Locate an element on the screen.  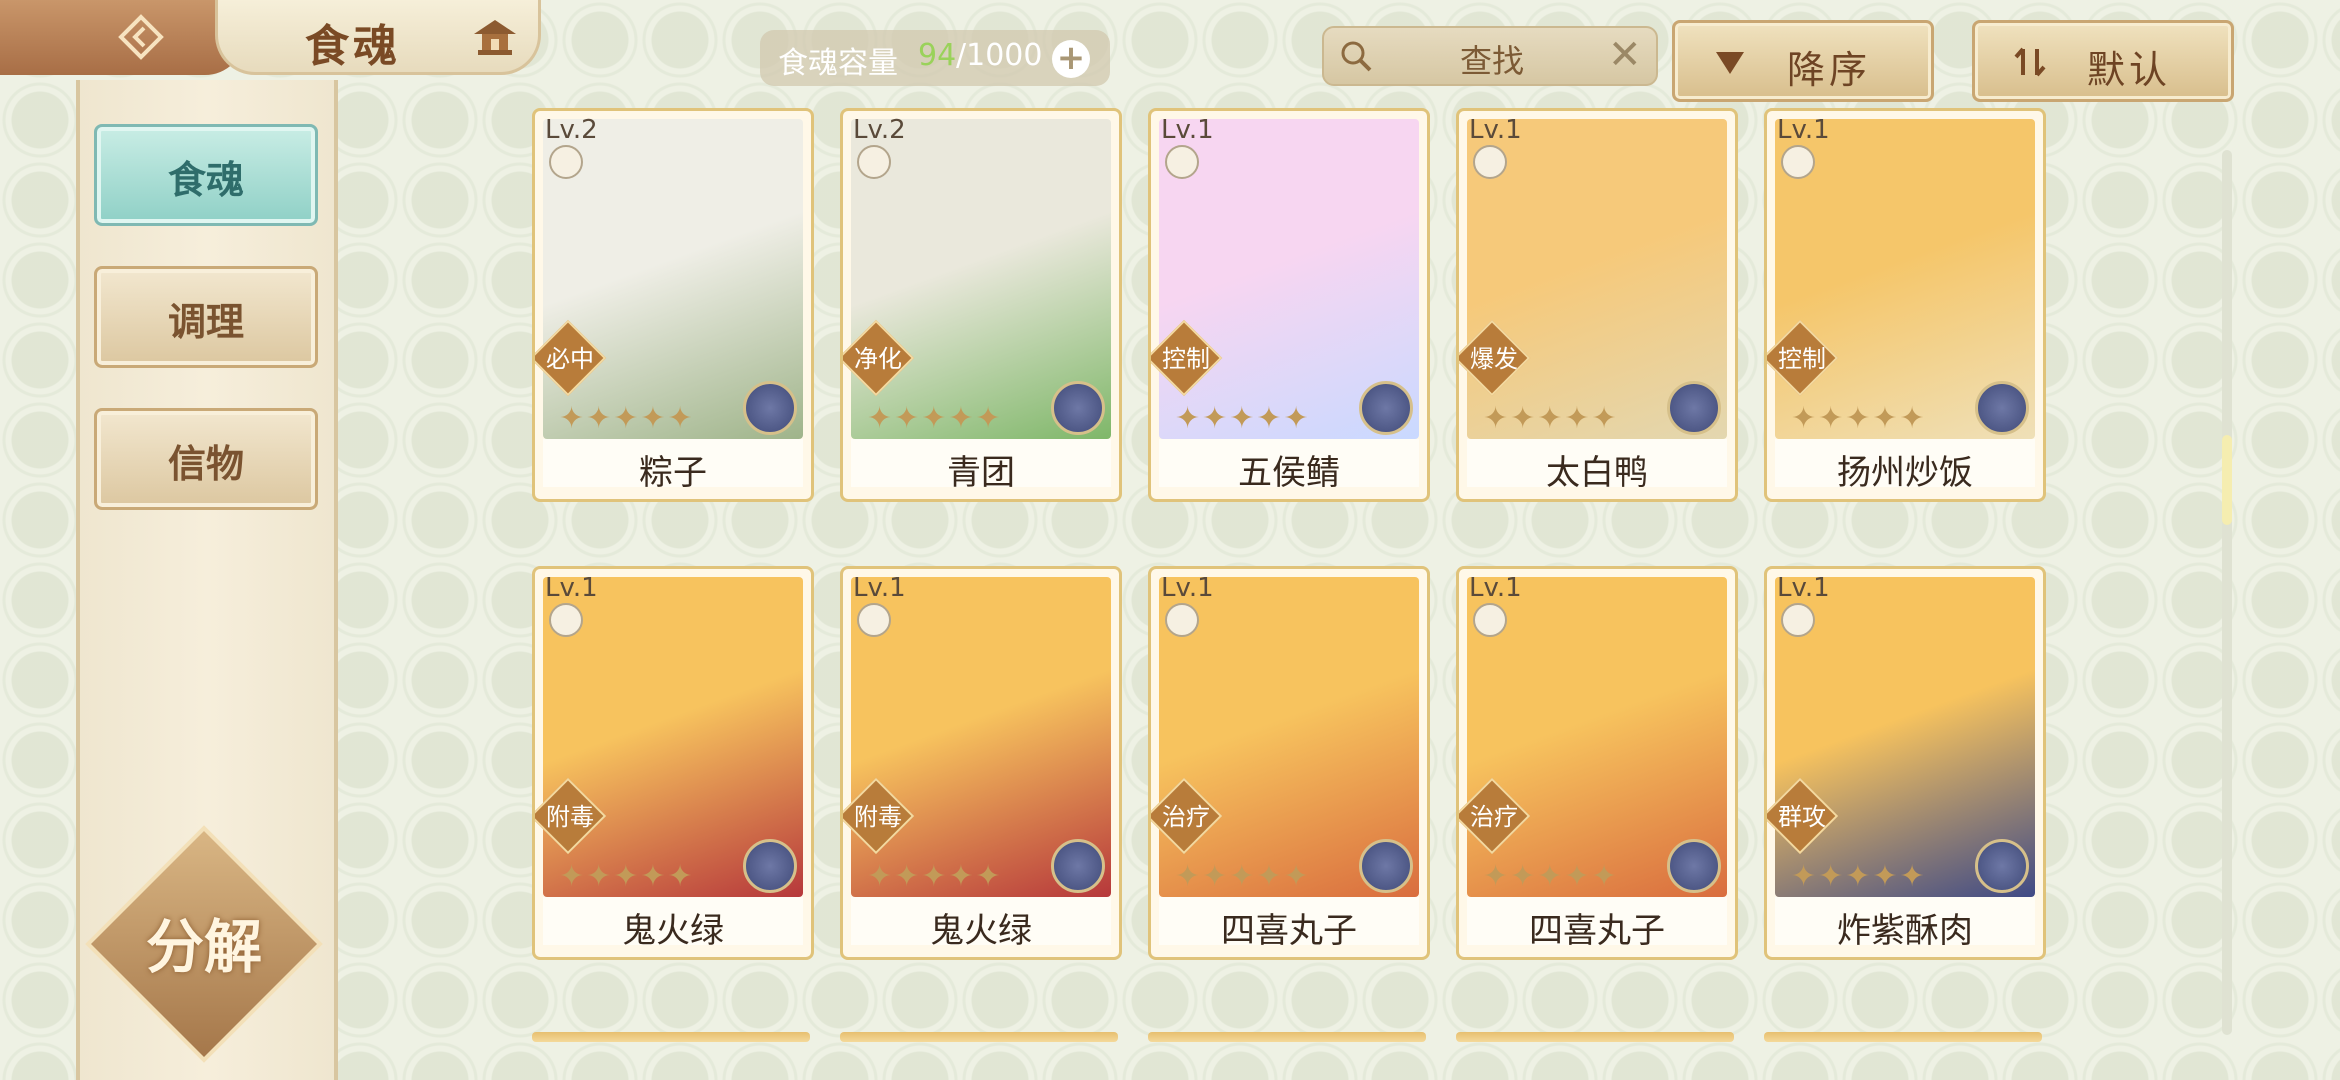
sort-order-button: 降序 is located at coordinates (1803, 61).